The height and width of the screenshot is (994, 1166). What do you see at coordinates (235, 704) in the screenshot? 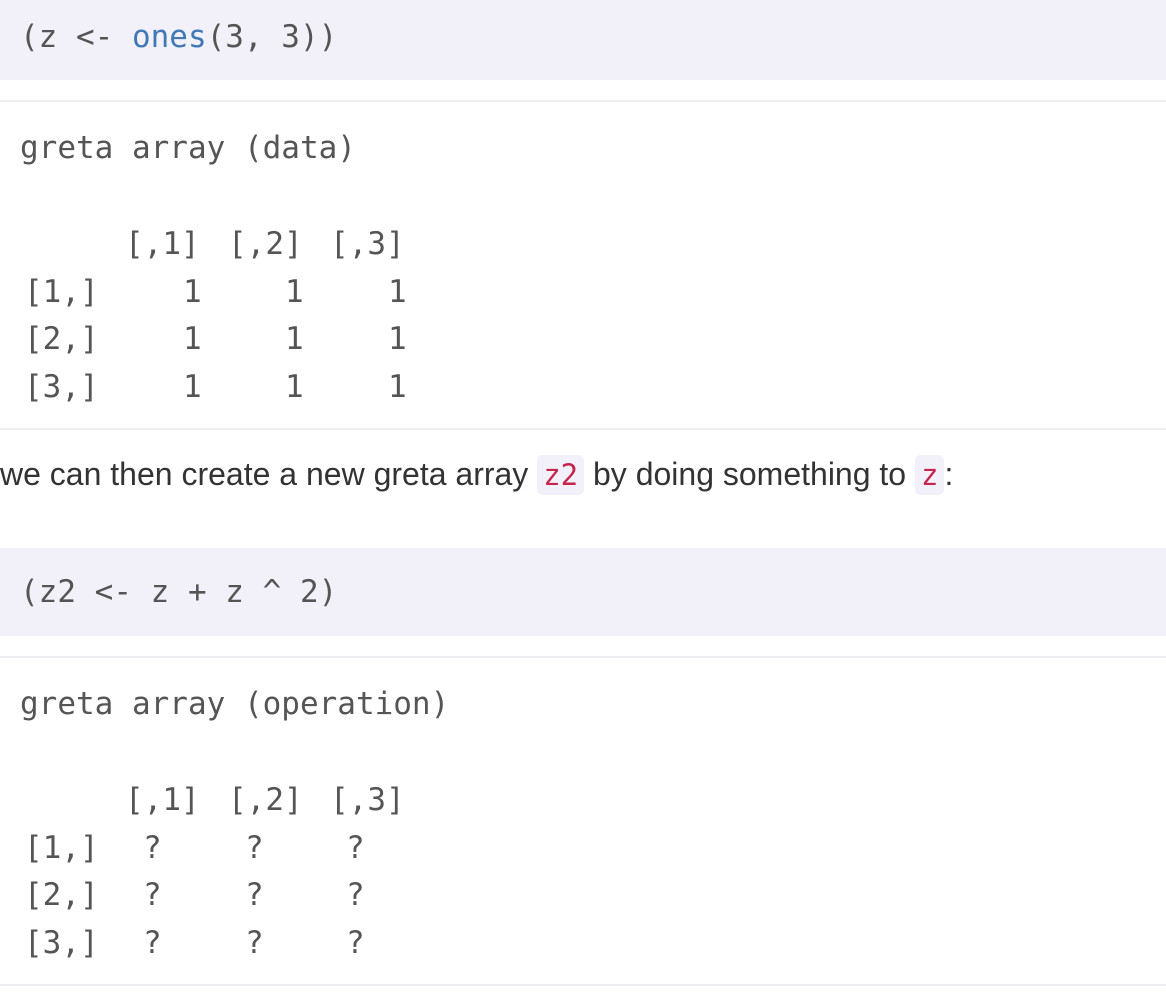
I see `output-title: greta array (operation)` at bounding box center [235, 704].